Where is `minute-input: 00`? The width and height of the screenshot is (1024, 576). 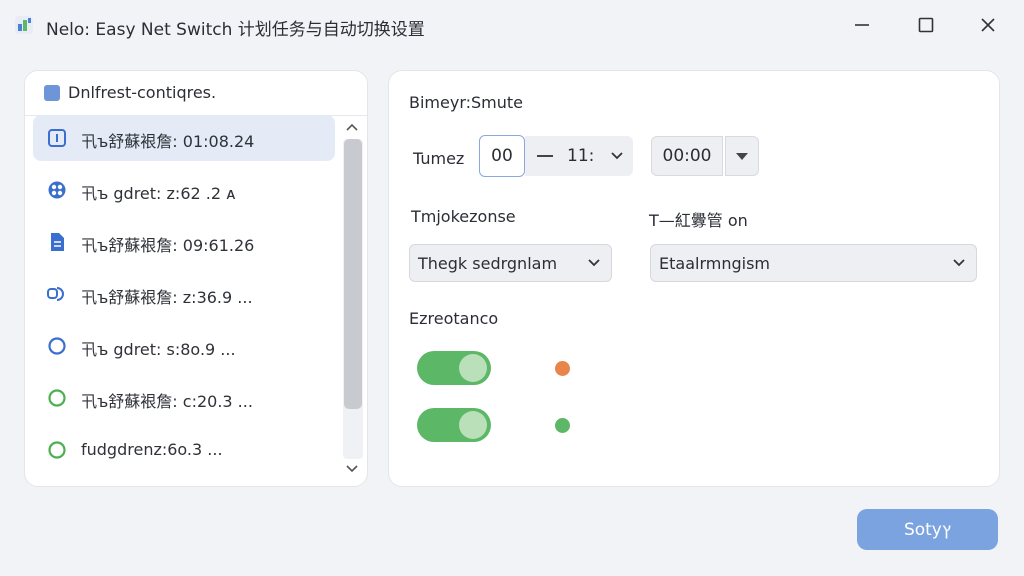 minute-input: 00 is located at coordinates (502, 156).